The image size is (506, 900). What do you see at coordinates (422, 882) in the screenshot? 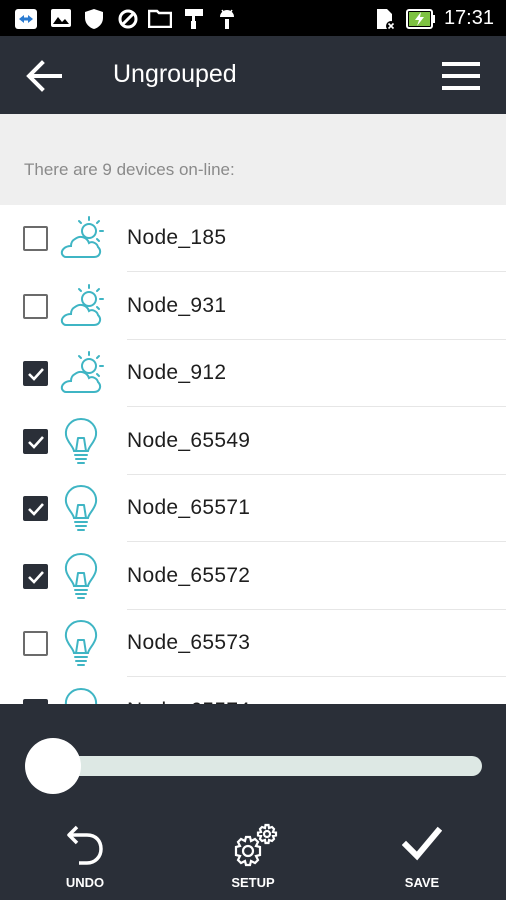
I see `save-label: SAVE` at bounding box center [422, 882].